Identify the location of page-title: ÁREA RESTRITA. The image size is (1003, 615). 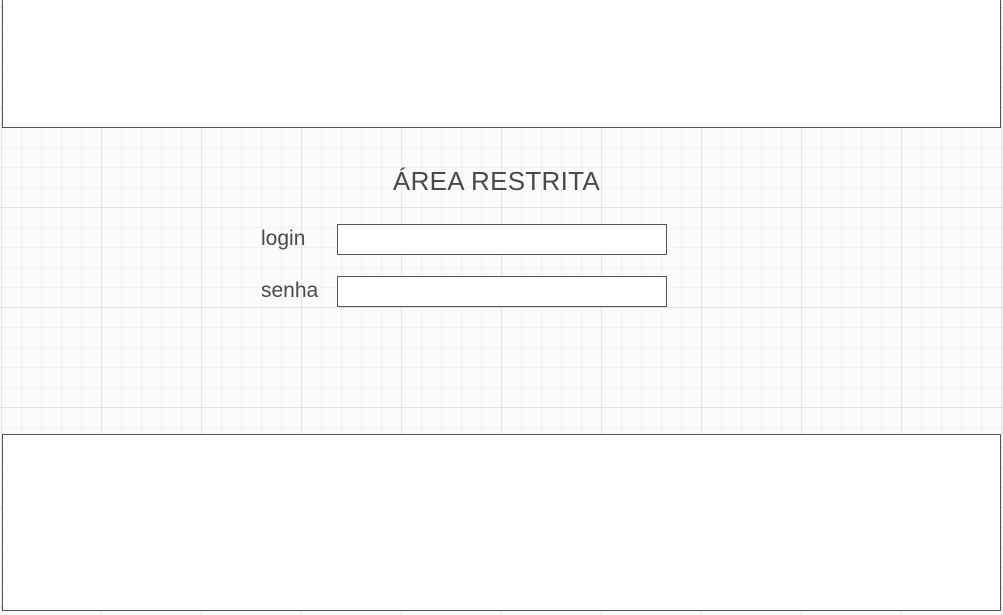
(496, 181).